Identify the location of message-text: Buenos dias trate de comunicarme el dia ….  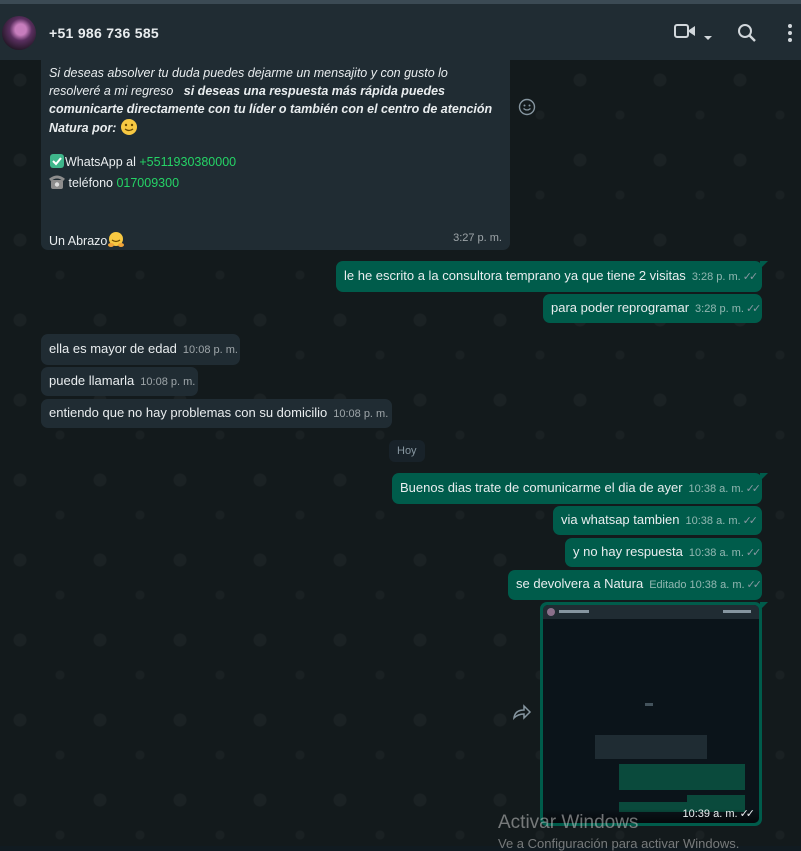
(541, 487).